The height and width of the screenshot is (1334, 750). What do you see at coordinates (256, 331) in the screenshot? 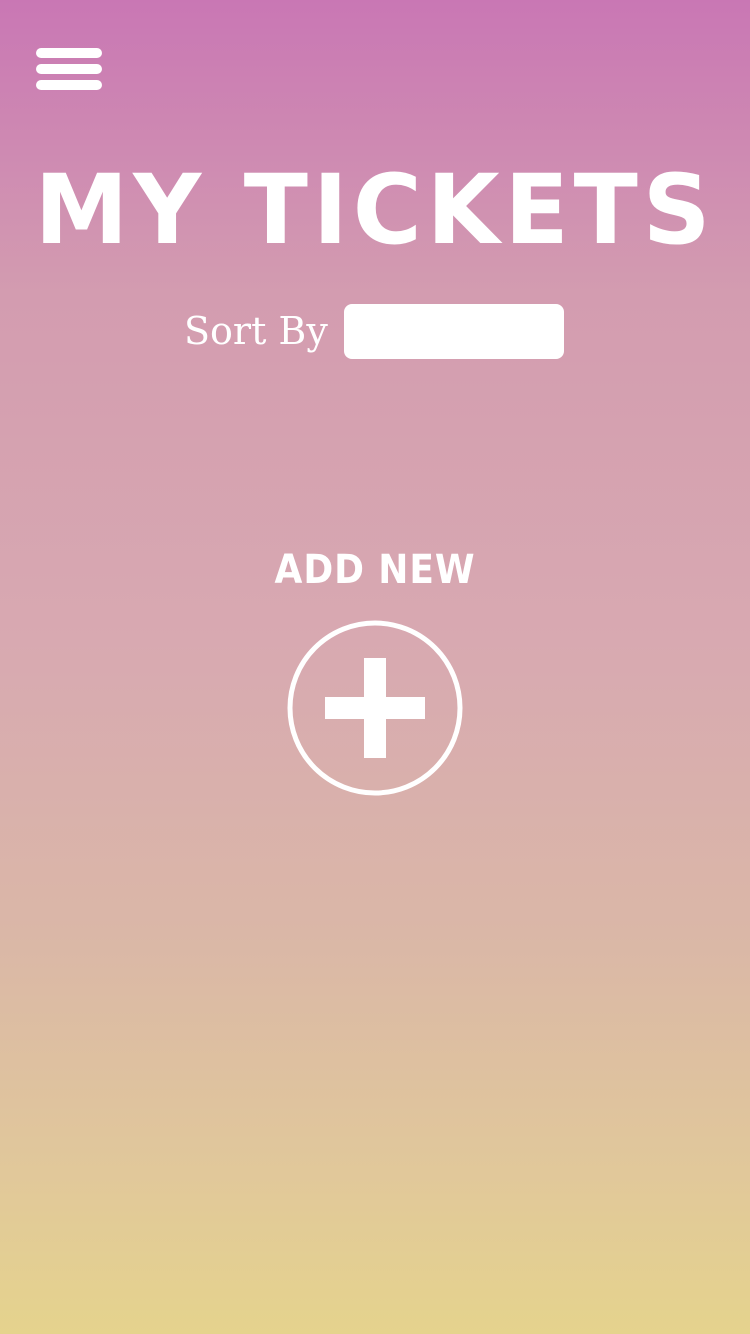
I see `sort-by-label: Sort By` at bounding box center [256, 331].